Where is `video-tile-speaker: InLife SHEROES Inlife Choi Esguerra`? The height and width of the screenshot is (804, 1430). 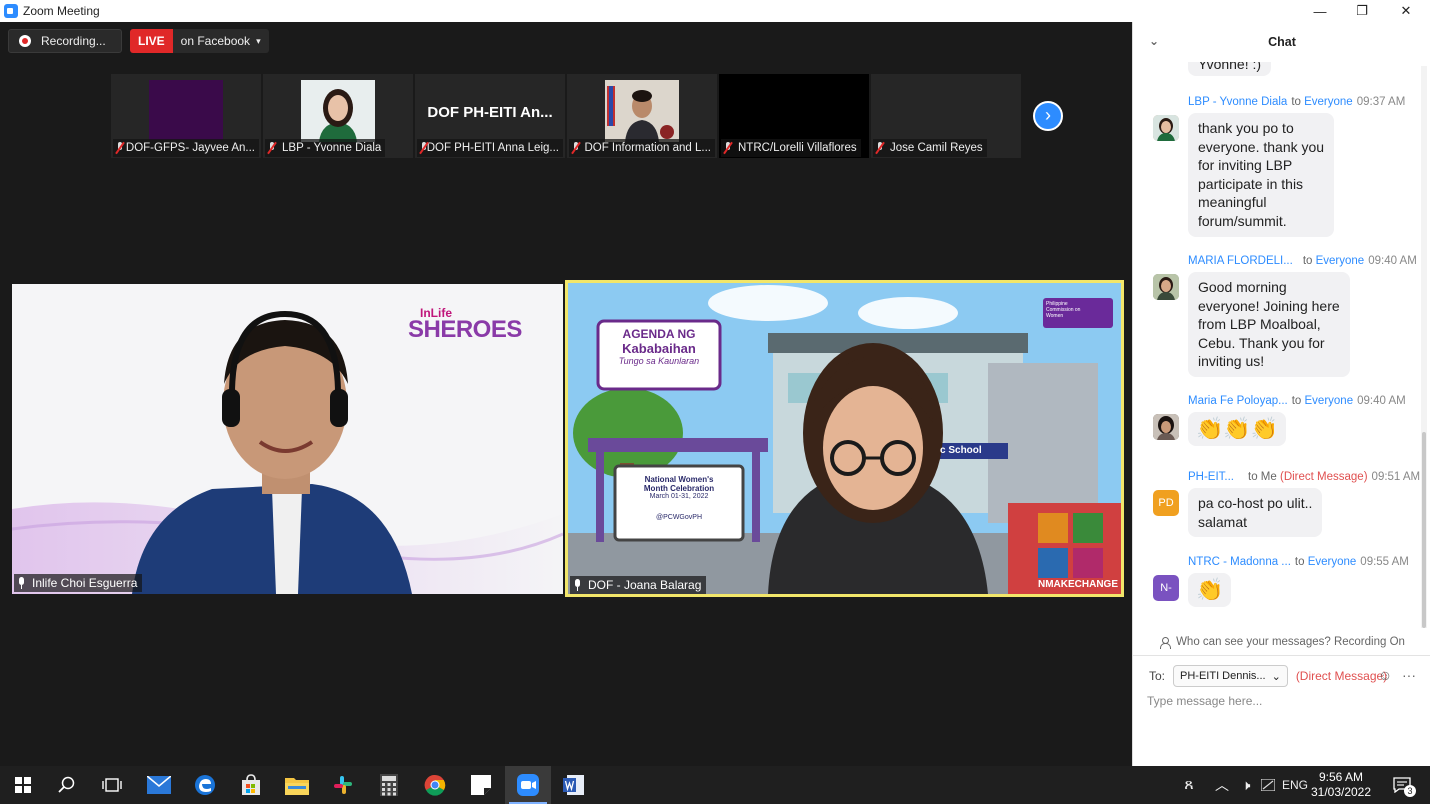
video-tile-speaker: InLife SHEROES Inlife Choi Esguerra is located at coordinates (287, 439).